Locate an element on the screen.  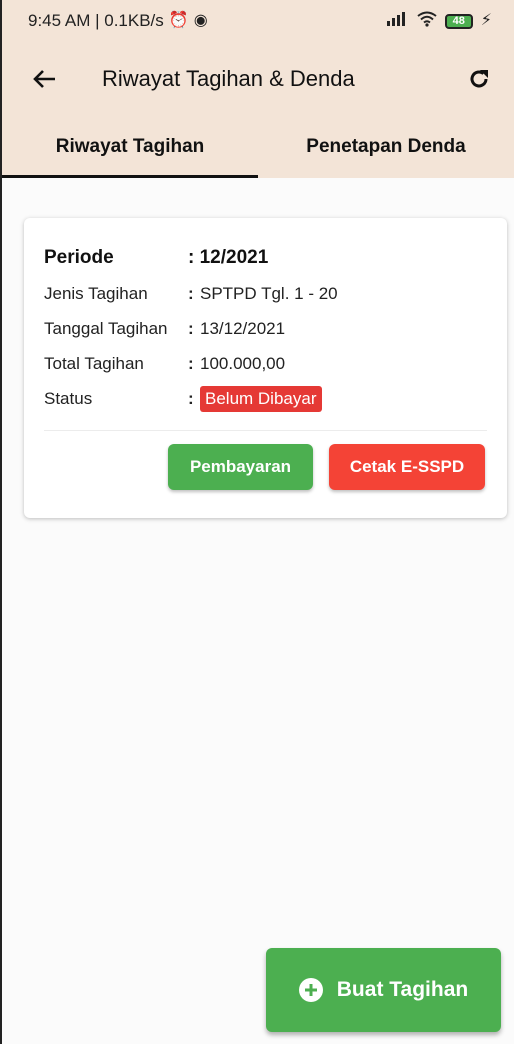
pembayaran-button: Pembayaran is located at coordinates (240, 467).